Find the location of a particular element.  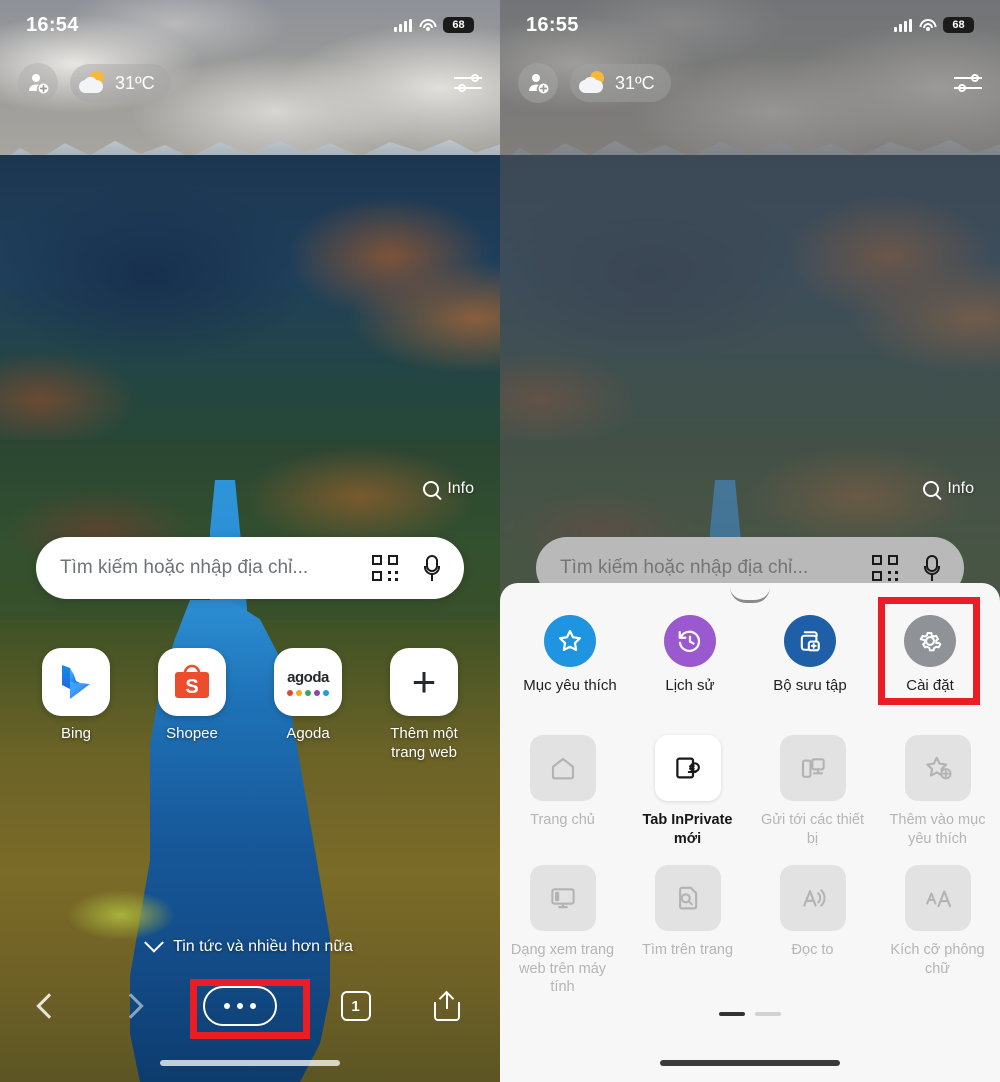

shortcut-bing: Bing is located at coordinates (76, 705).